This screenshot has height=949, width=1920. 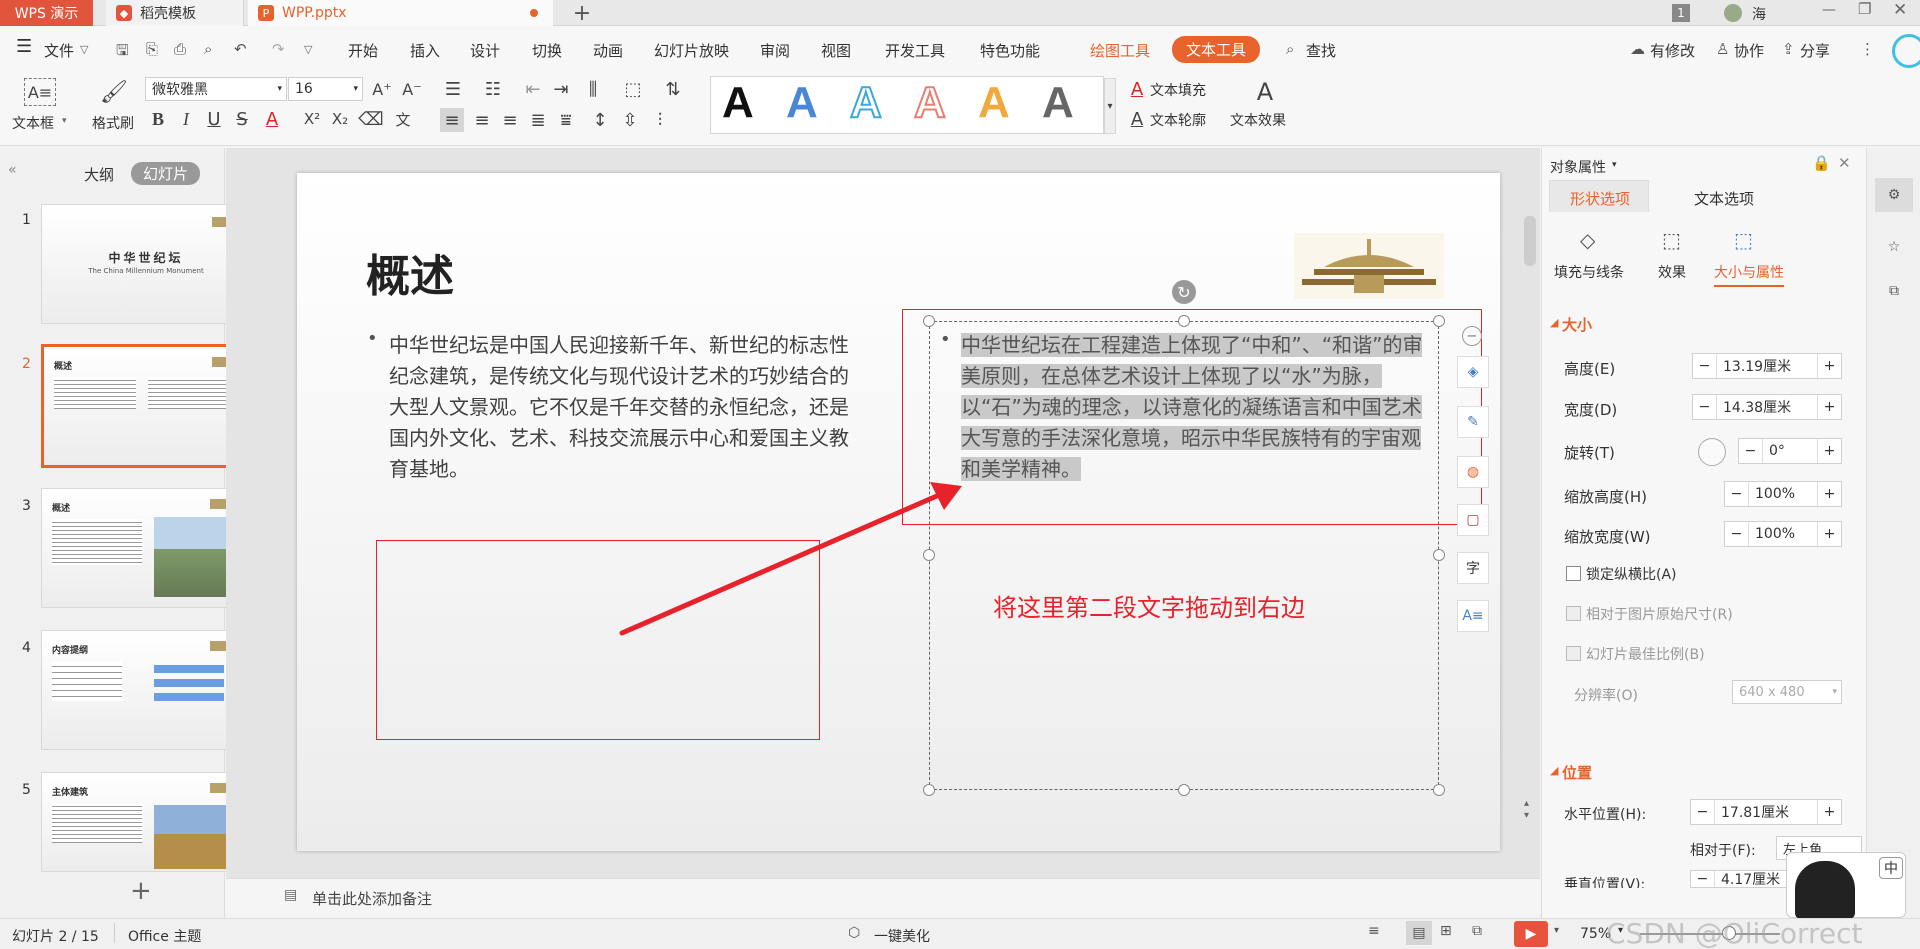 What do you see at coordinates (1473, 422) in the screenshot?
I see `pen-icon: ✎` at bounding box center [1473, 422].